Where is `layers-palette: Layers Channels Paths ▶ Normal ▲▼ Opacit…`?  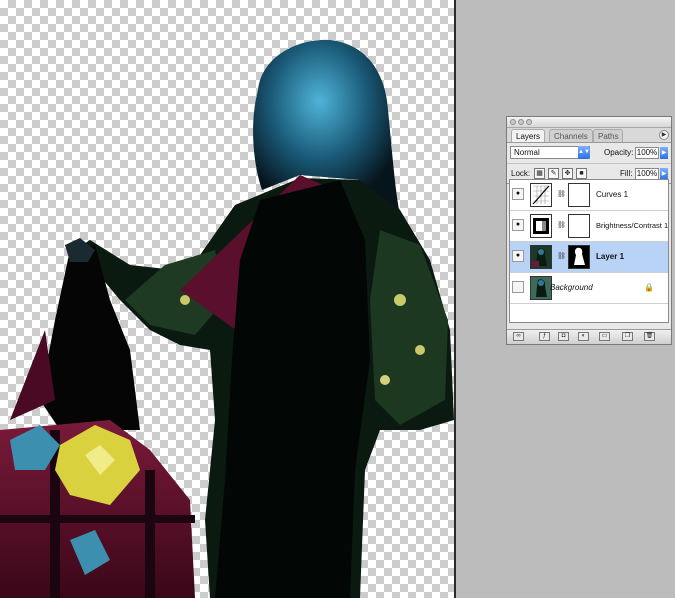
layers-palette: Layers Channels Paths ▶ Normal ▲▼ Opacit… is located at coordinates (589, 230).